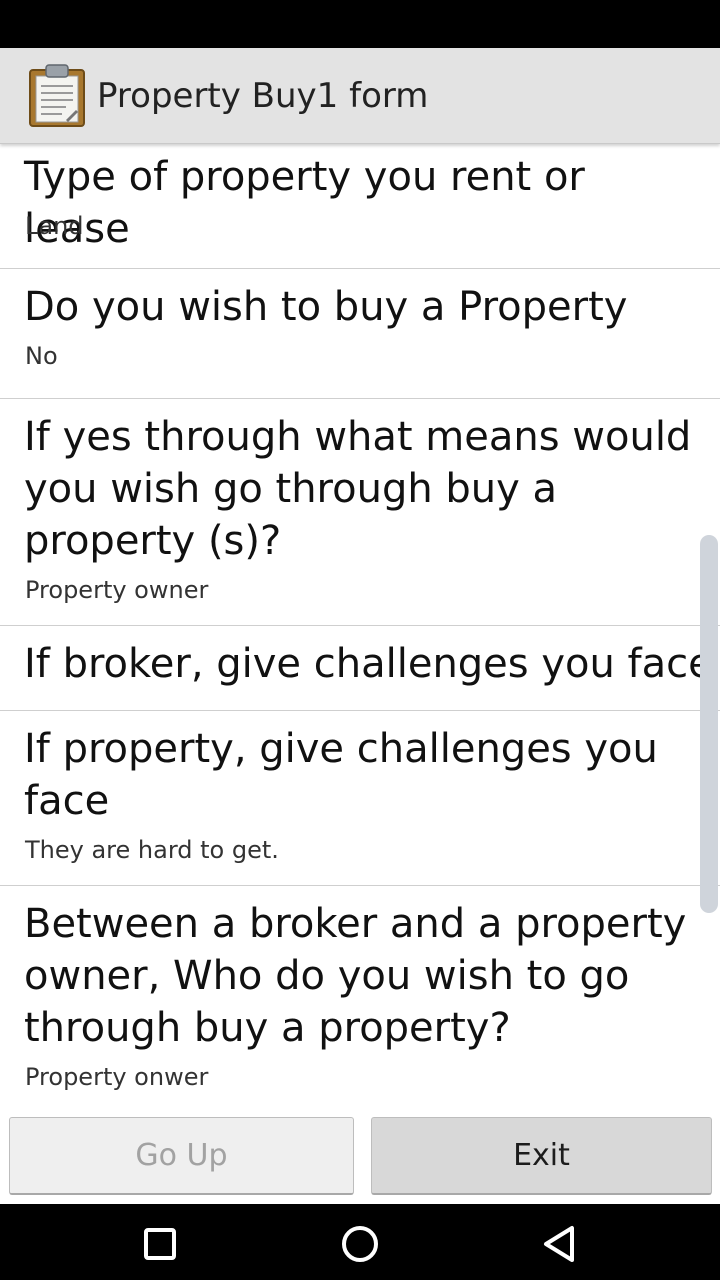 The width and height of the screenshot is (720, 1280). I want to click on system-nav-bar, so click(360, 1242).